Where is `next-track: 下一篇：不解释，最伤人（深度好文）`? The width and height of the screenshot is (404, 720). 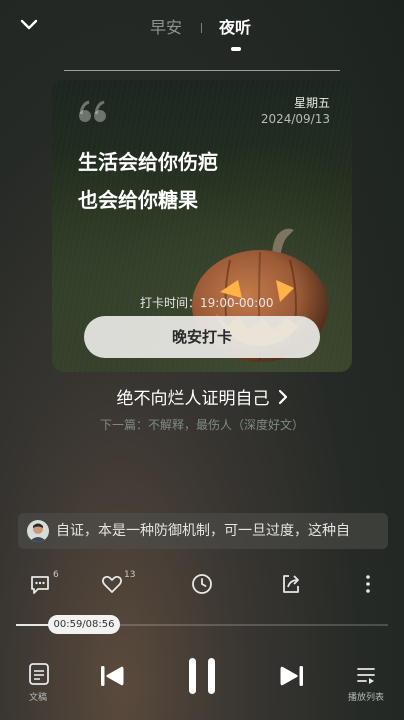
next-track: 下一篇：不解释，最伤人（深度好文） is located at coordinates (202, 424).